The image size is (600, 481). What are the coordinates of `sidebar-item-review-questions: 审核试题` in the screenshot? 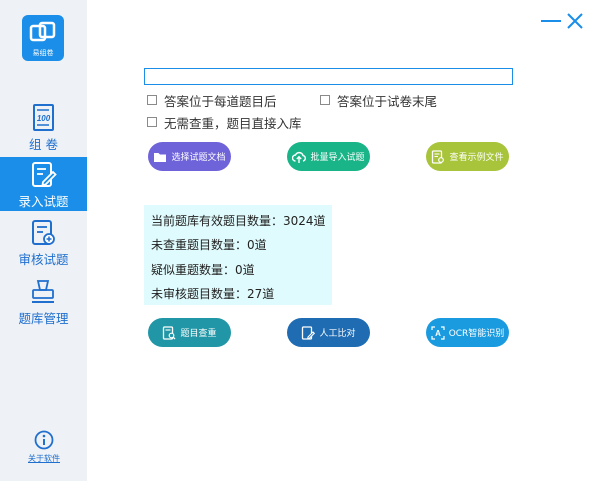 It's located at (43, 242).